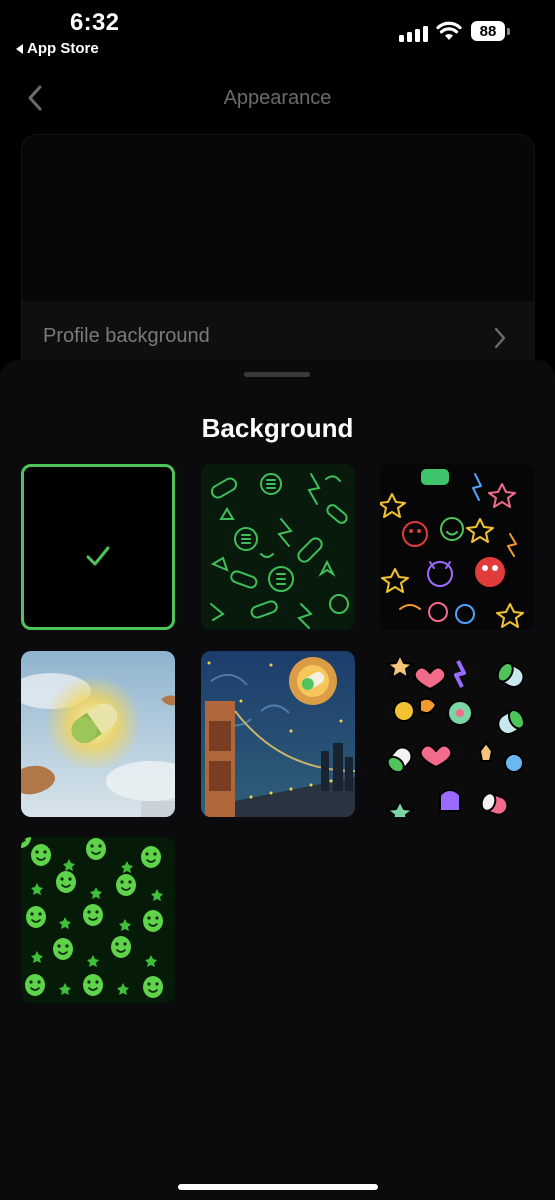 The image size is (555, 1200). I want to click on background-option-sky-pill, so click(98, 734).